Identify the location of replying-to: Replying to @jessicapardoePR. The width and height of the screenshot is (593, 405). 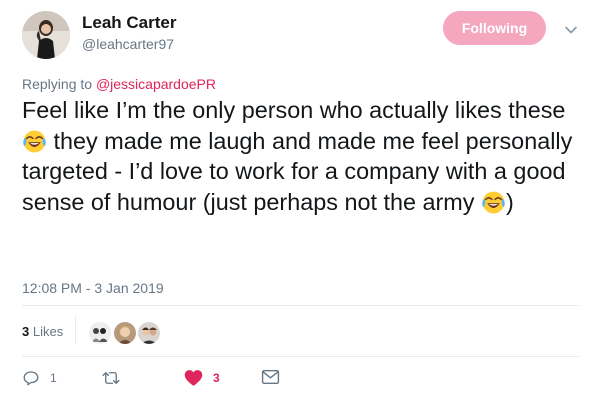
(119, 84).